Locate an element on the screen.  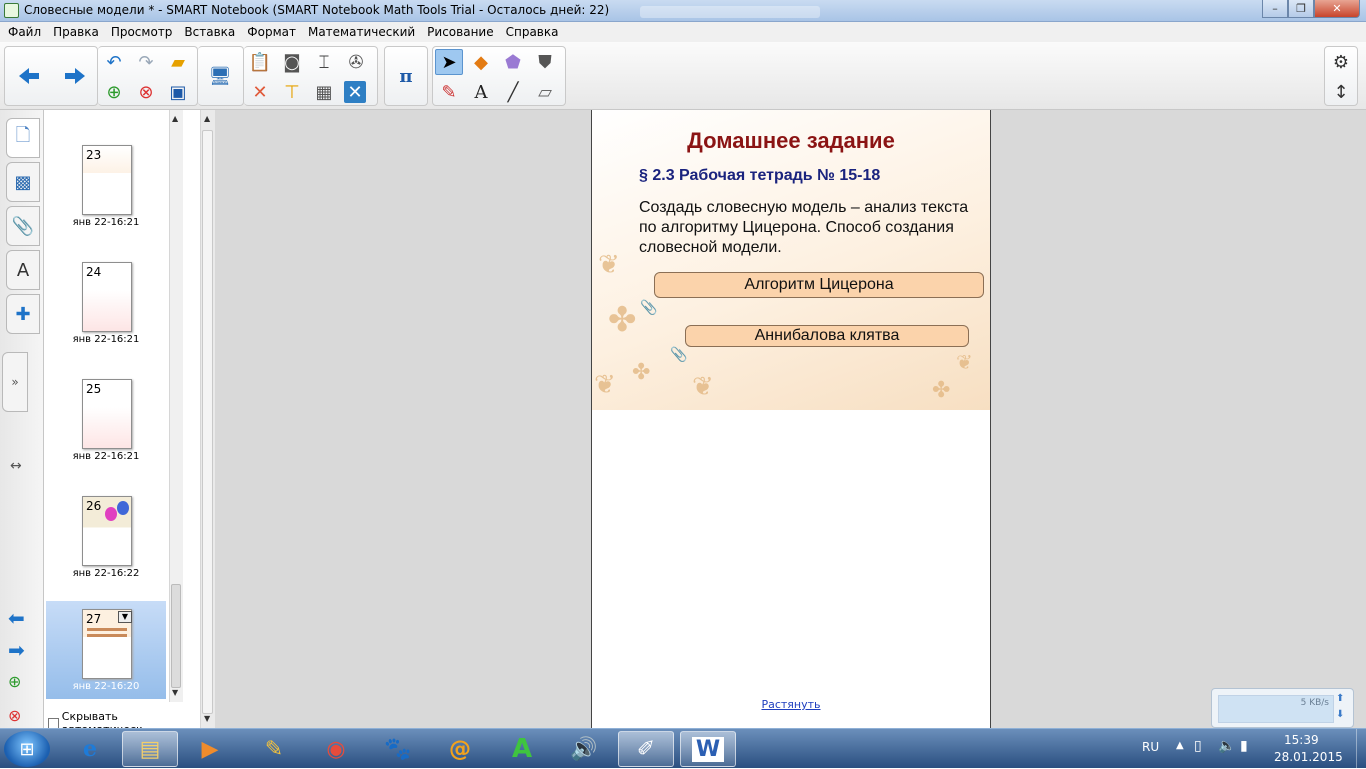
taskbar-mail-agent: @ is located at coordinates (460, 749).